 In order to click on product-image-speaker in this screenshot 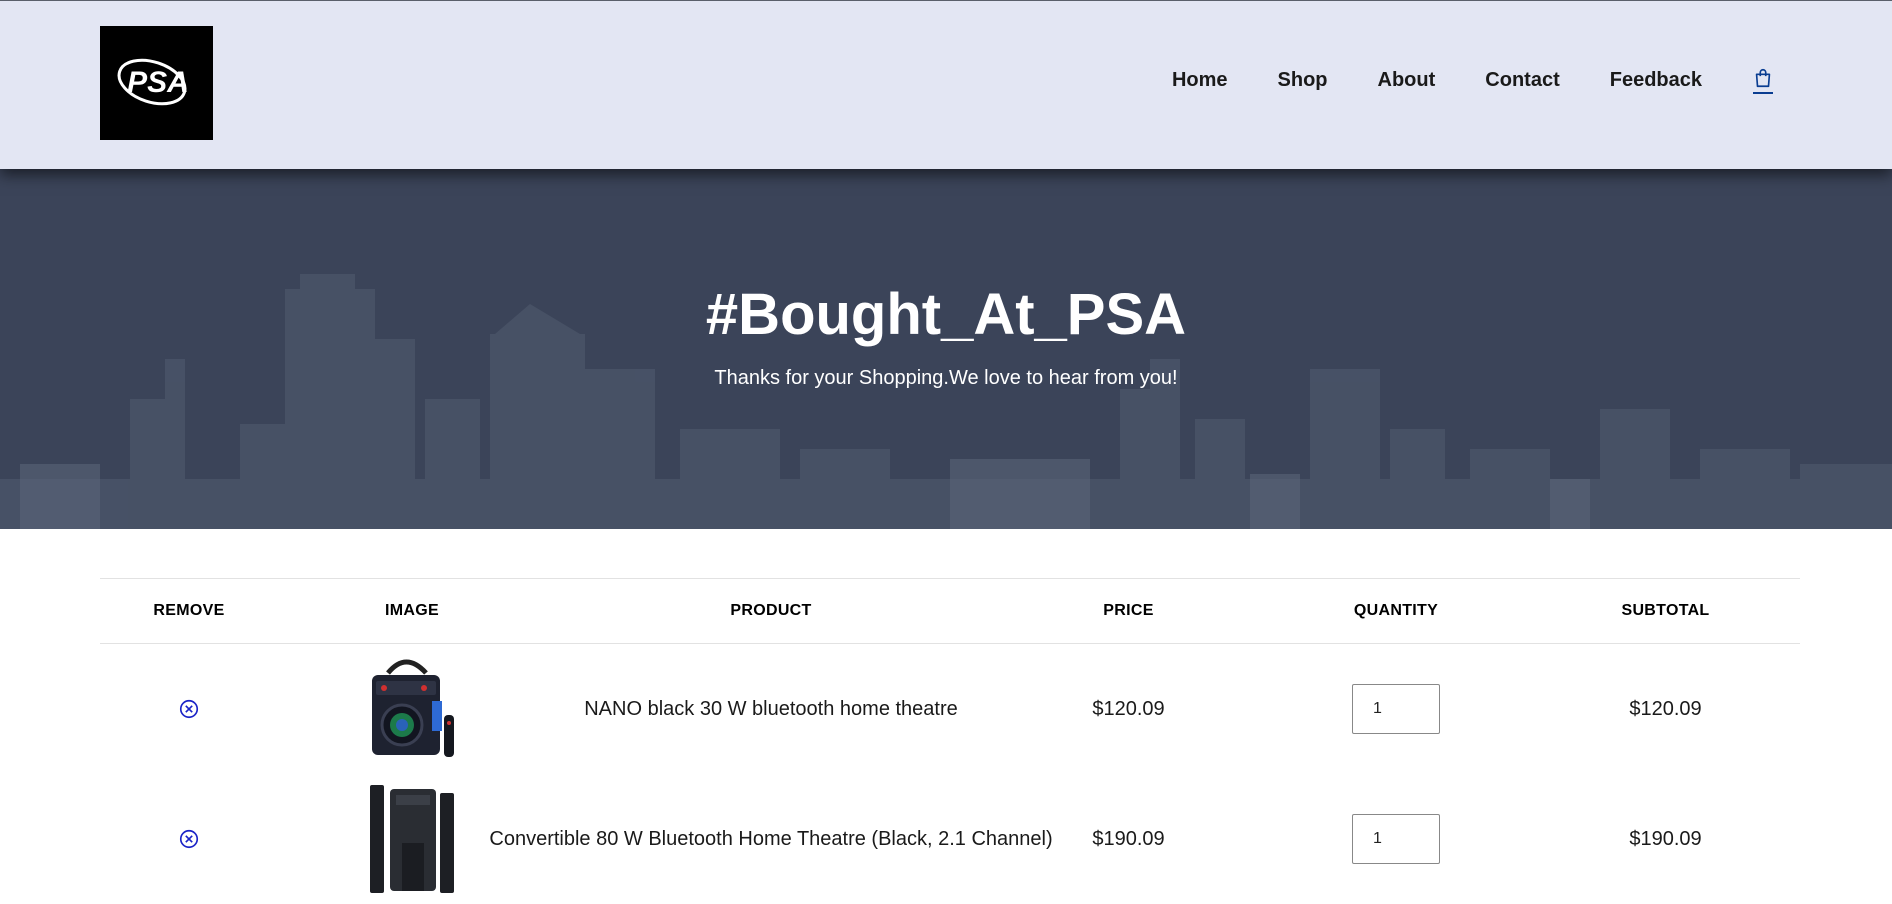, I will do `click(413, 708)`.